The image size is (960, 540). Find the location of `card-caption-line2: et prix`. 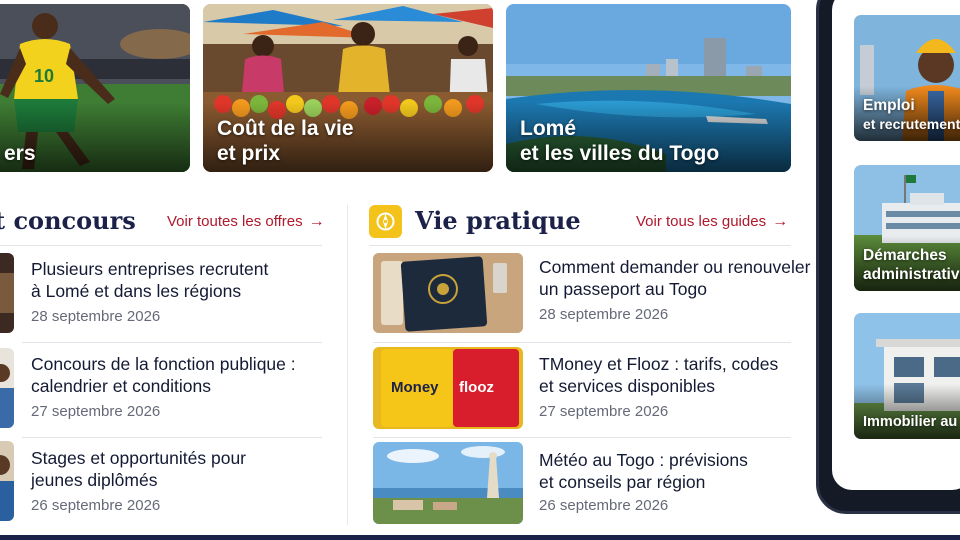

card-caption-line2: et prix is located at coordinates (249, 153).